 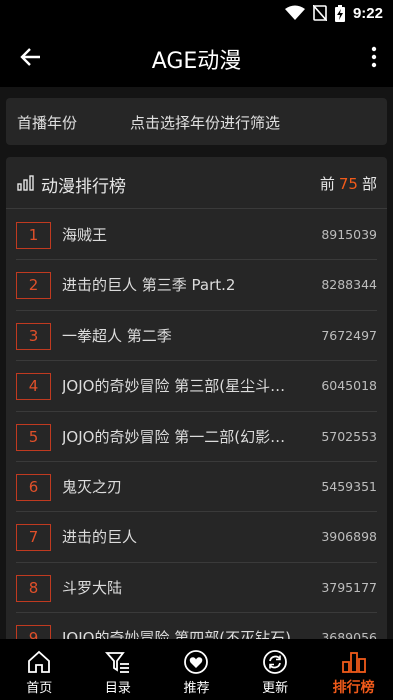 I want to click on tab-ranking: 排行榜, so click(x=353, y=669).